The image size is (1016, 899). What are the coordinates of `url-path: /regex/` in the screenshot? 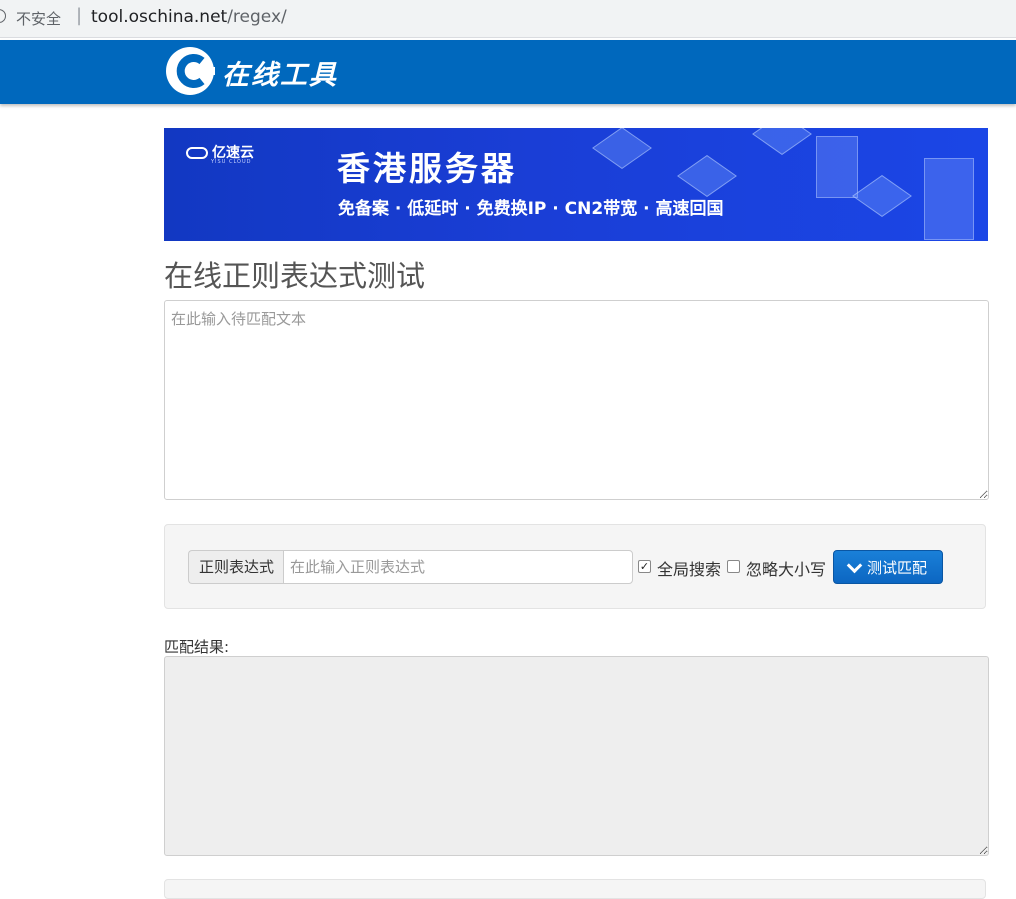 It's located at (257, 17).